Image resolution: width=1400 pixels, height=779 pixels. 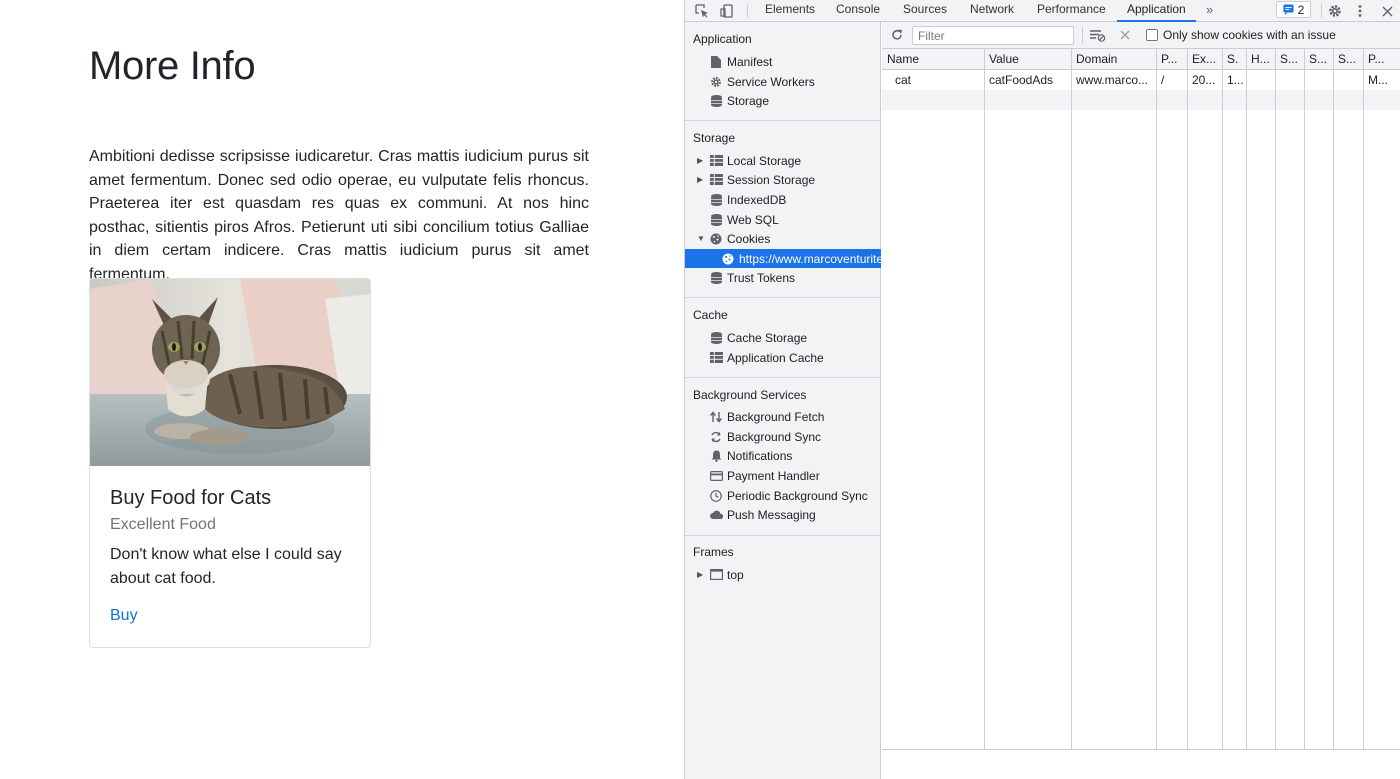 I want to click on column-header-size: S., so click(x=1234, y=59).